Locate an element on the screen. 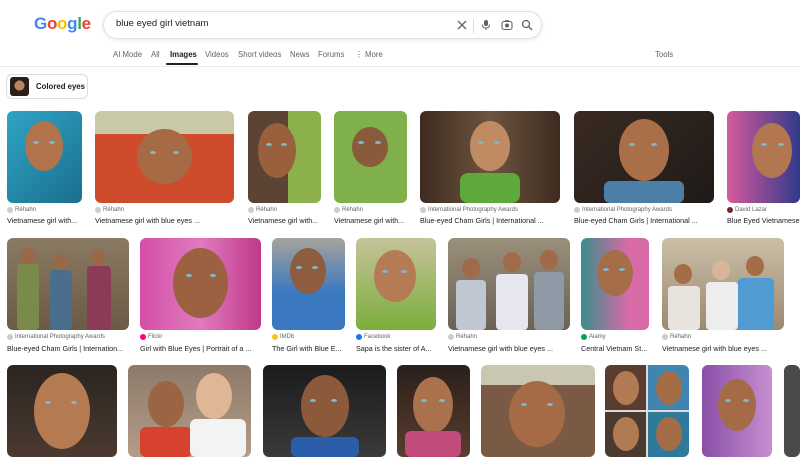 The image size is (800, 462). tab-news: News is located at coordinates (300, 54).